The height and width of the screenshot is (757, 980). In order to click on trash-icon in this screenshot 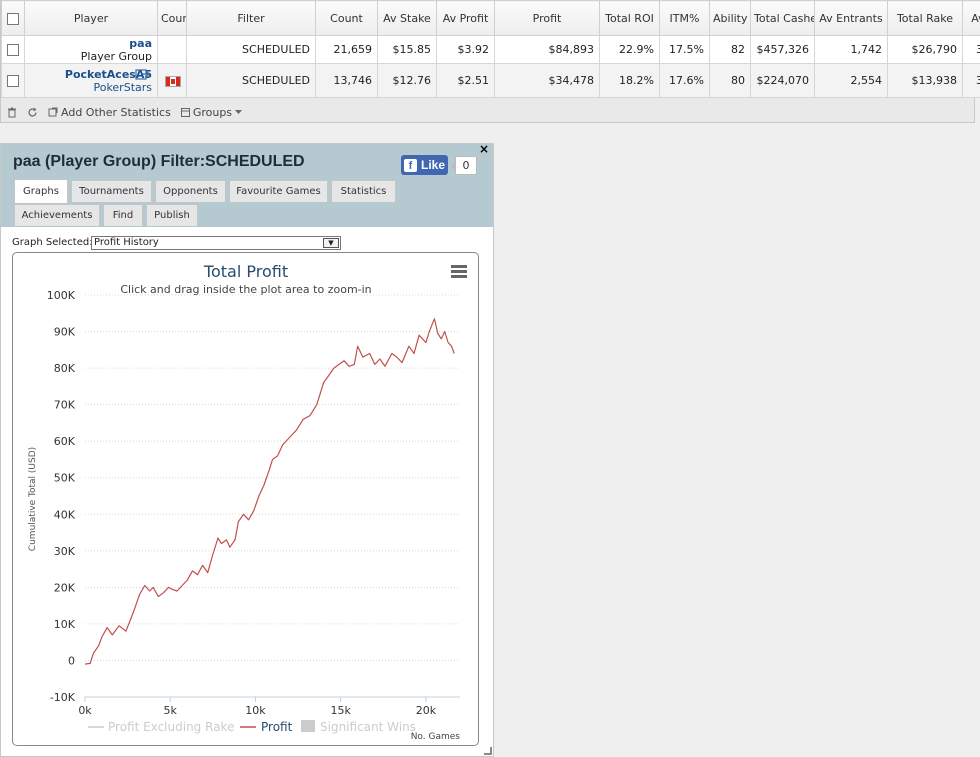, I will do `click(12, 112)`.